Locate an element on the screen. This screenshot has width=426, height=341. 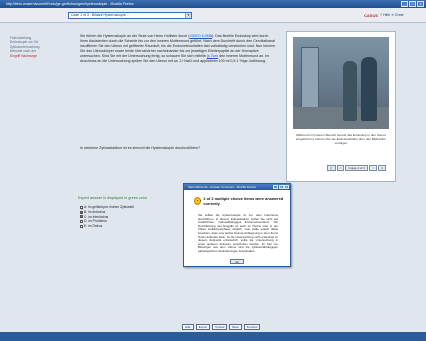
prev-image-button: < is located at coordinates (340, 167).